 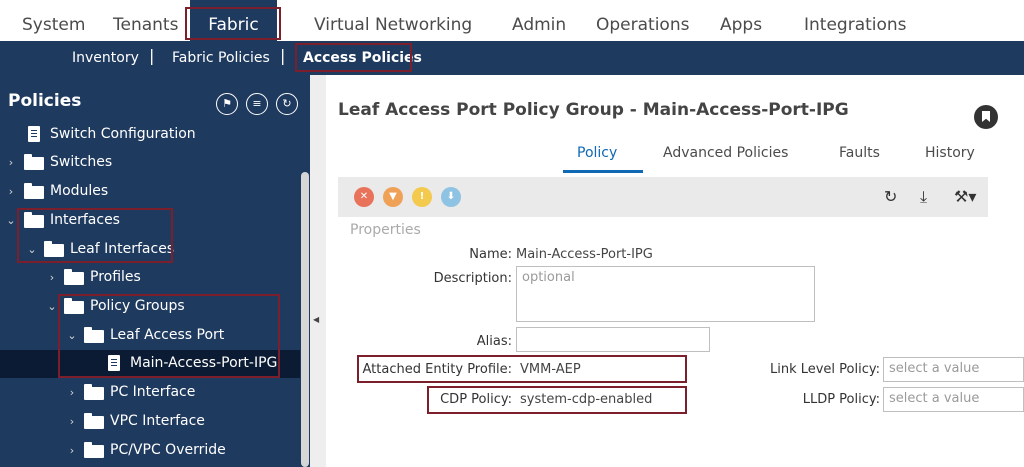 I want to click on nav-system: System, so click(x=53, y=20).